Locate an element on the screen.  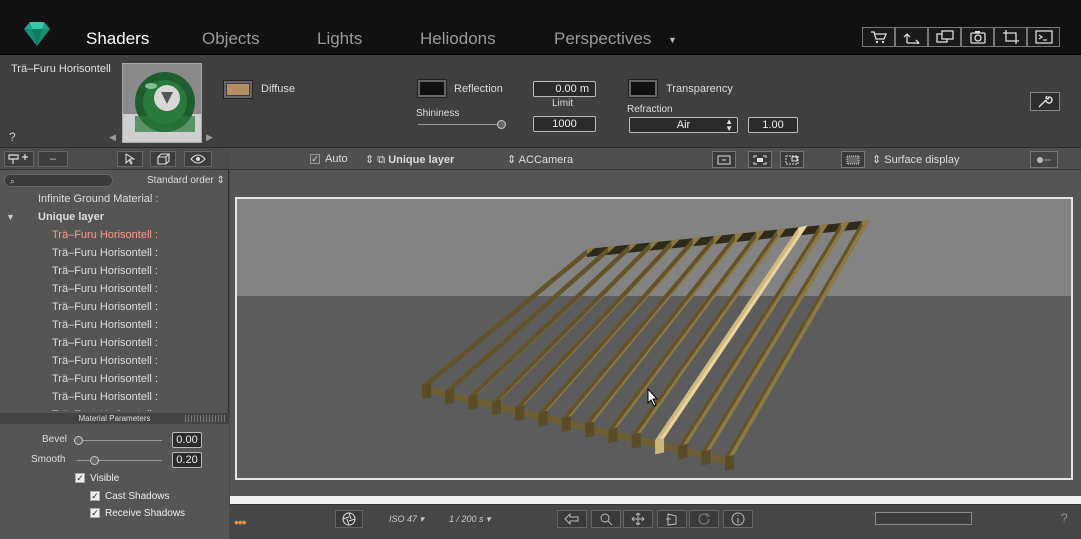
shininess-label: Shininess is located at coordinates (438, 113).